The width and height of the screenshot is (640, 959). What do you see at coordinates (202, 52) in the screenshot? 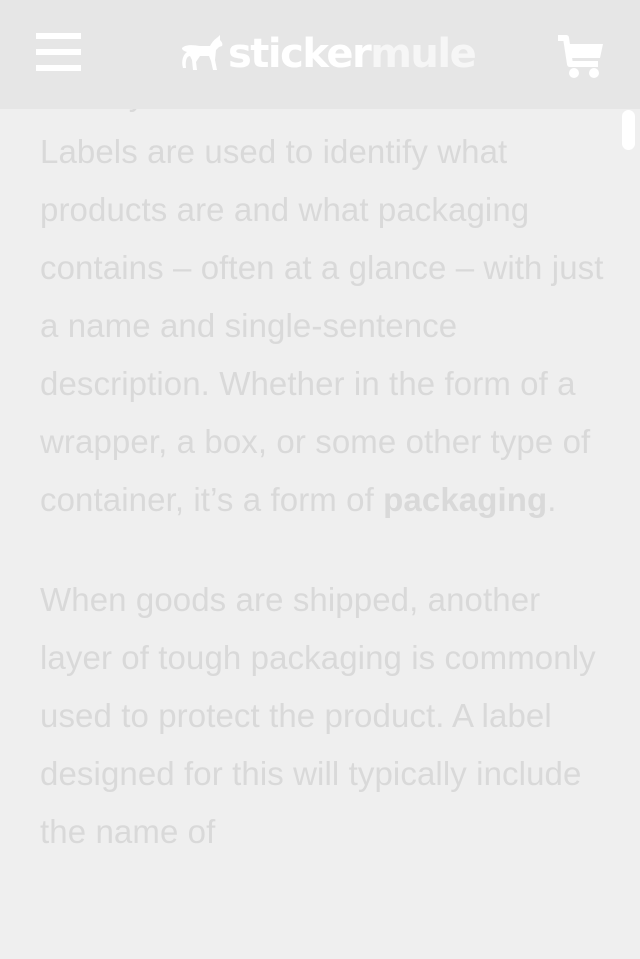
I see `mule-logo-icon` at bounding box center [202, 52].